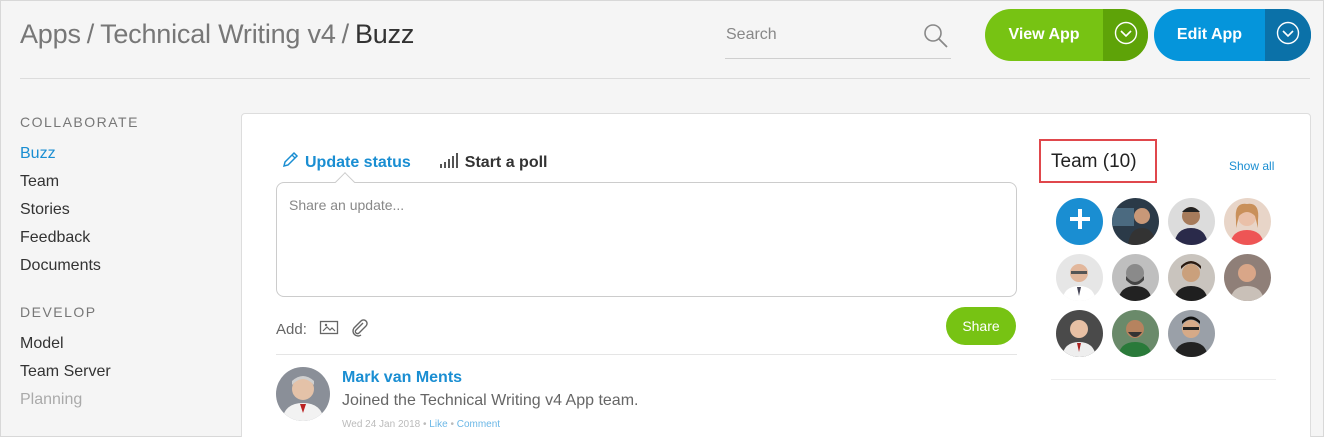  Describe the element at coordinates (438, 424) in the screenshot. I see `like-link: Like` at that location.